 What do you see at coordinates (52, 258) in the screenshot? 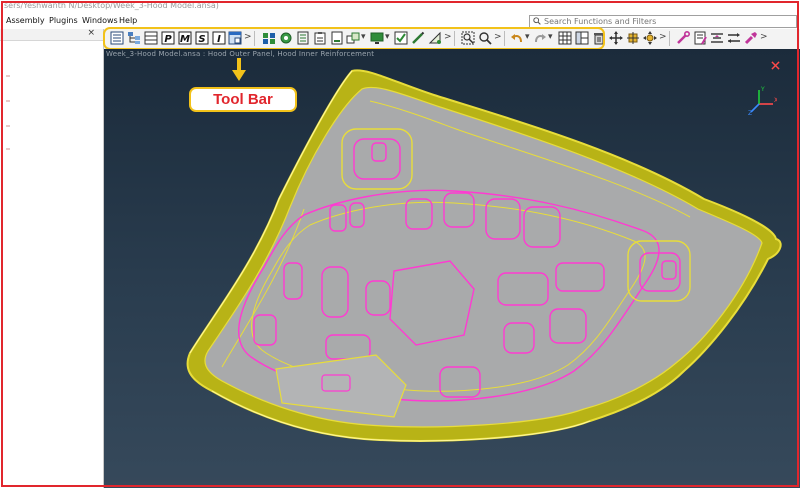
I see `left-panel: ×` at bounding box center [52, 258].